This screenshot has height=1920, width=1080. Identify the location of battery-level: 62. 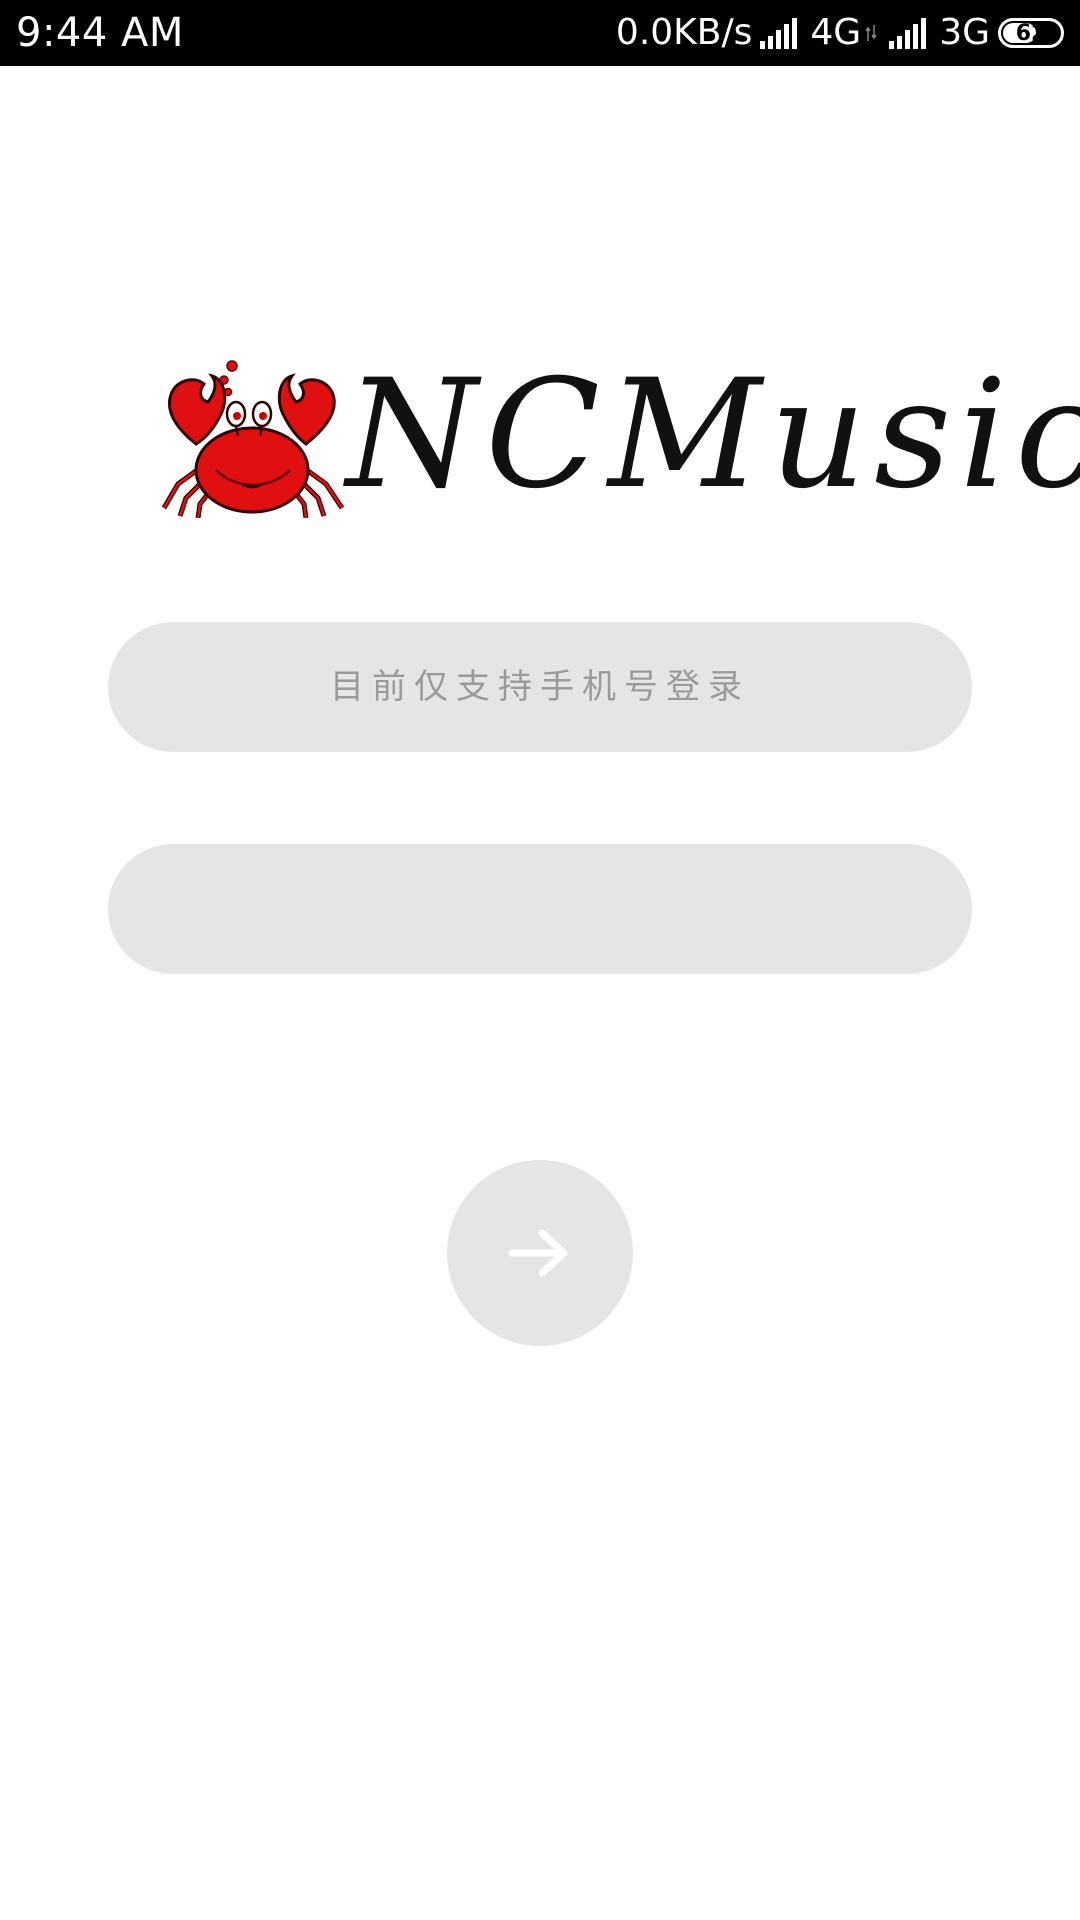
(1031, 33).